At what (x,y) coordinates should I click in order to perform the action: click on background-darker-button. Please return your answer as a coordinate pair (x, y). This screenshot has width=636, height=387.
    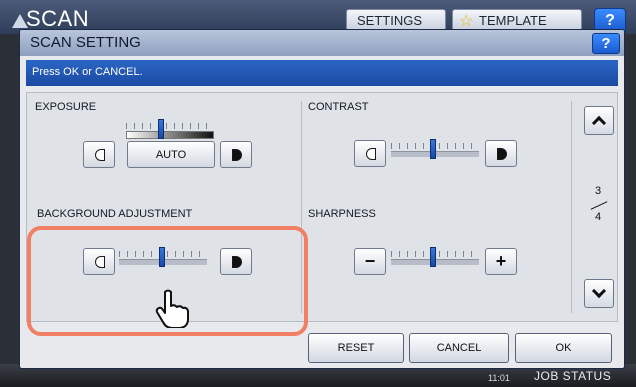
    Looking at the image, I should click on (236, 261).